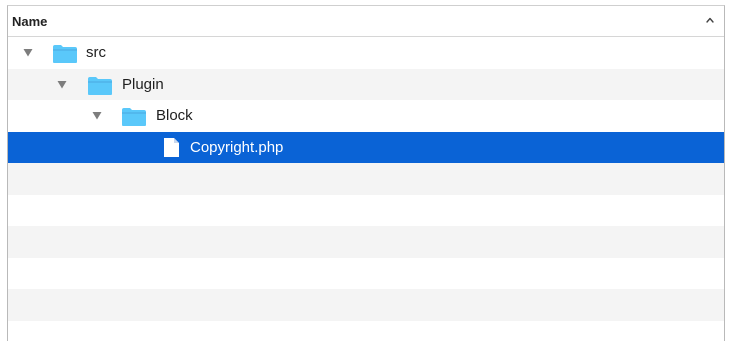  Describe the element at coordinates (366, 84) in the screenshot. I see `tree-row-plugin: Plugin` at that location.